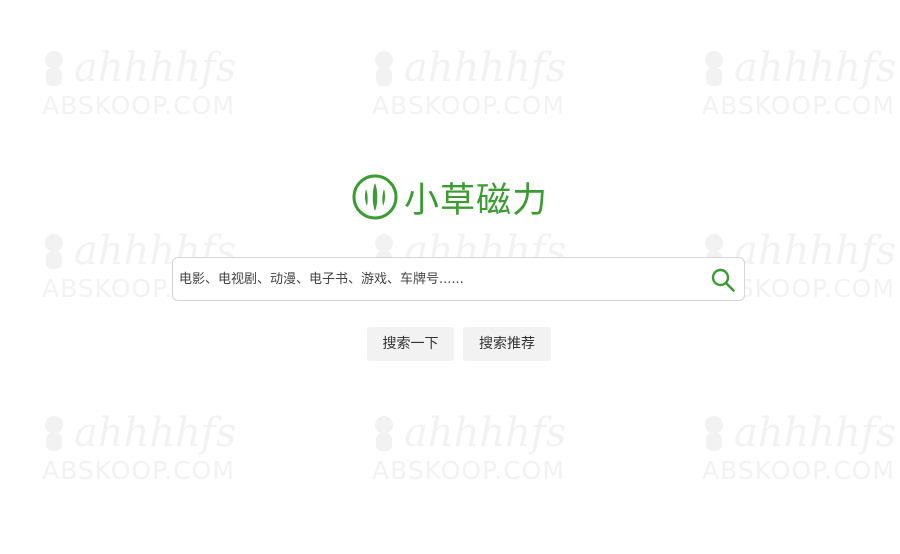 The height and width of the screenshot is (554, 900). I want to click on search-box, so click(458, 279).